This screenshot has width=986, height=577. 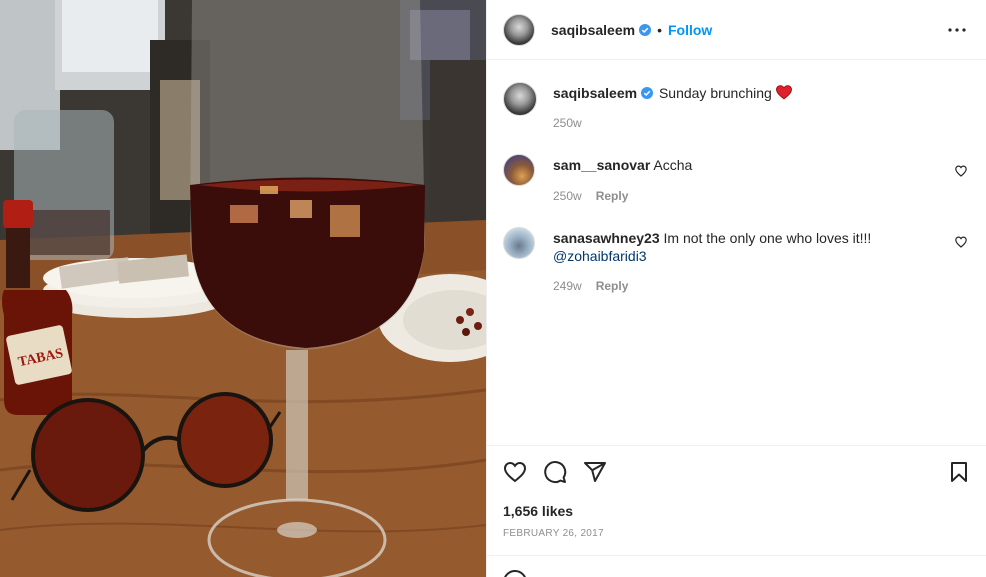 What do you see at coordinates (736, 566) in the screenshot?
I see `add-comment-bar` at bounding box center [736, 566].